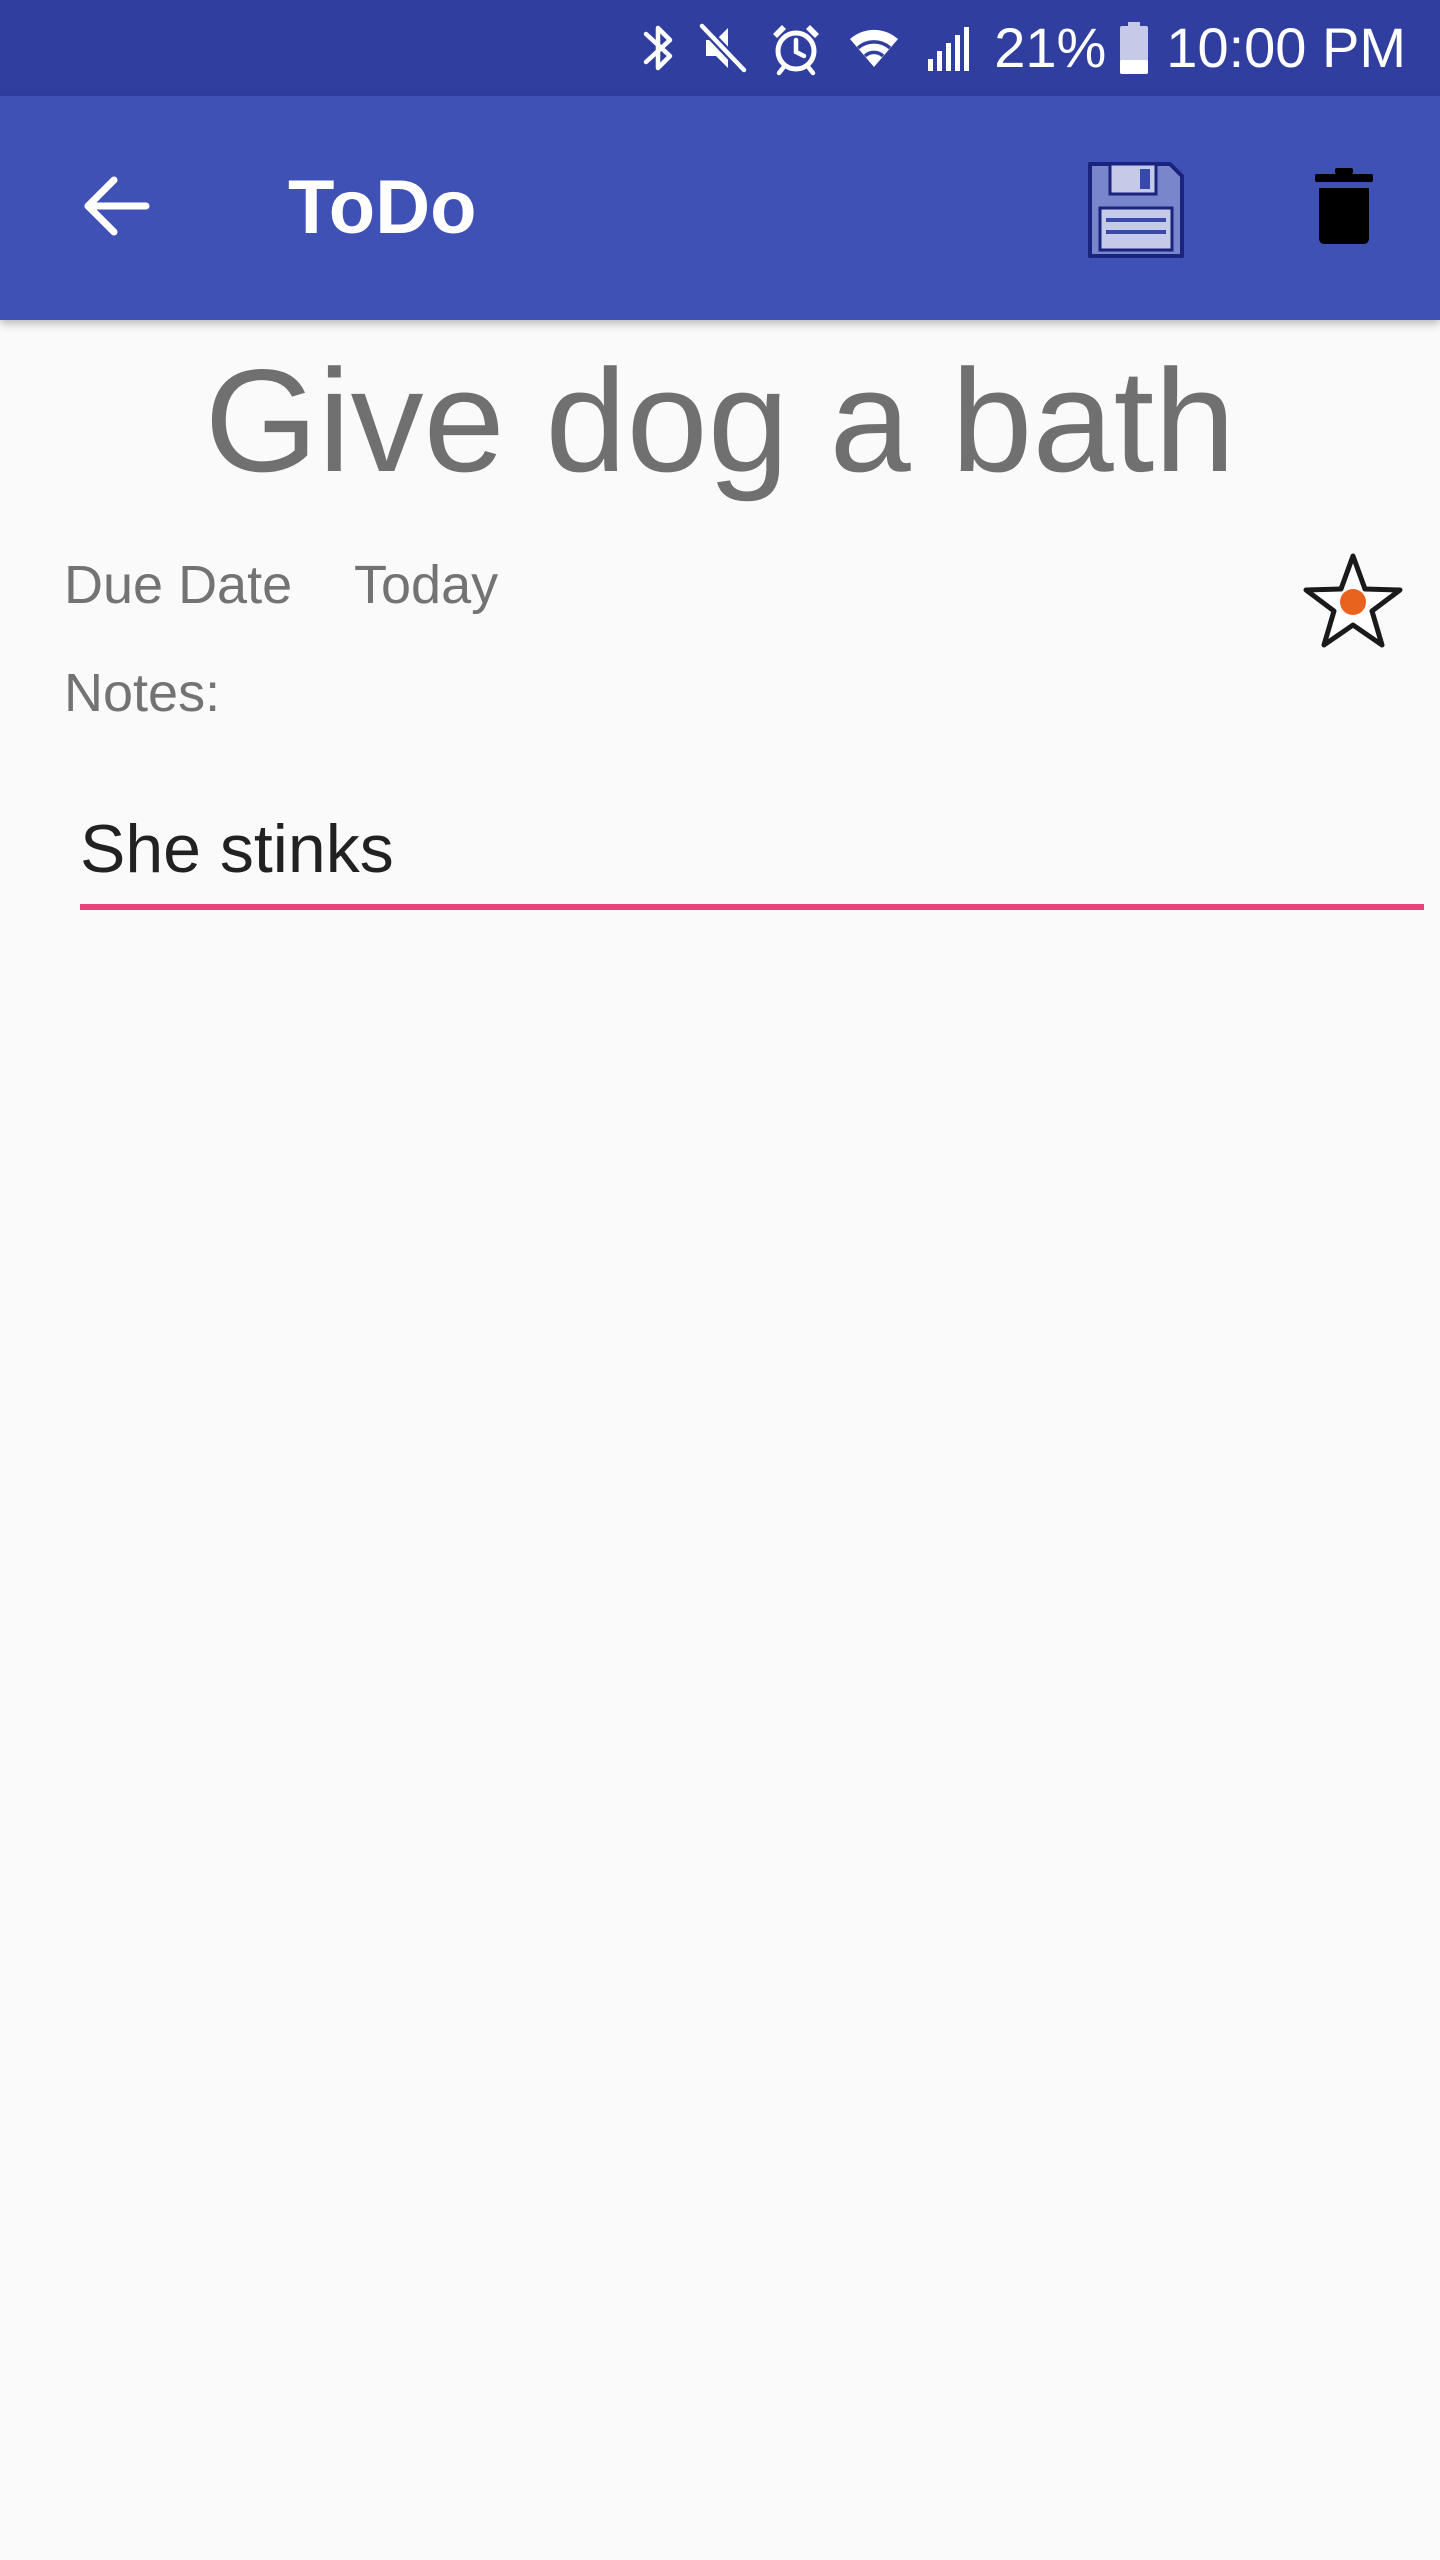  I want to click on star-icon, so click(1353, 604).